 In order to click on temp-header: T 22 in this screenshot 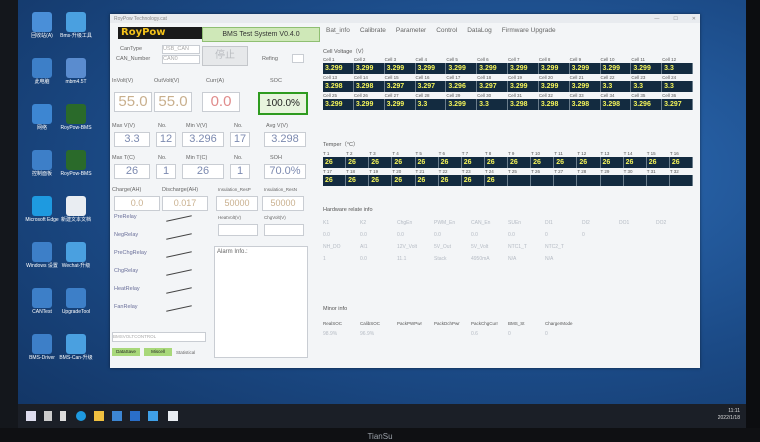, I will do `click(443, 171)`.